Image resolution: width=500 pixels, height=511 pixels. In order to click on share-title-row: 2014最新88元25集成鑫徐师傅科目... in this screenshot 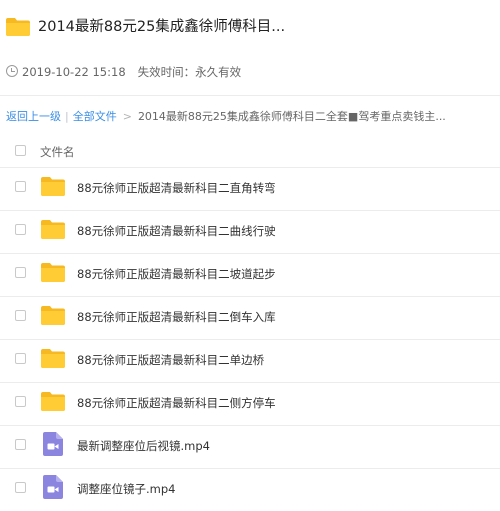, I will do `click(250, 28)`.